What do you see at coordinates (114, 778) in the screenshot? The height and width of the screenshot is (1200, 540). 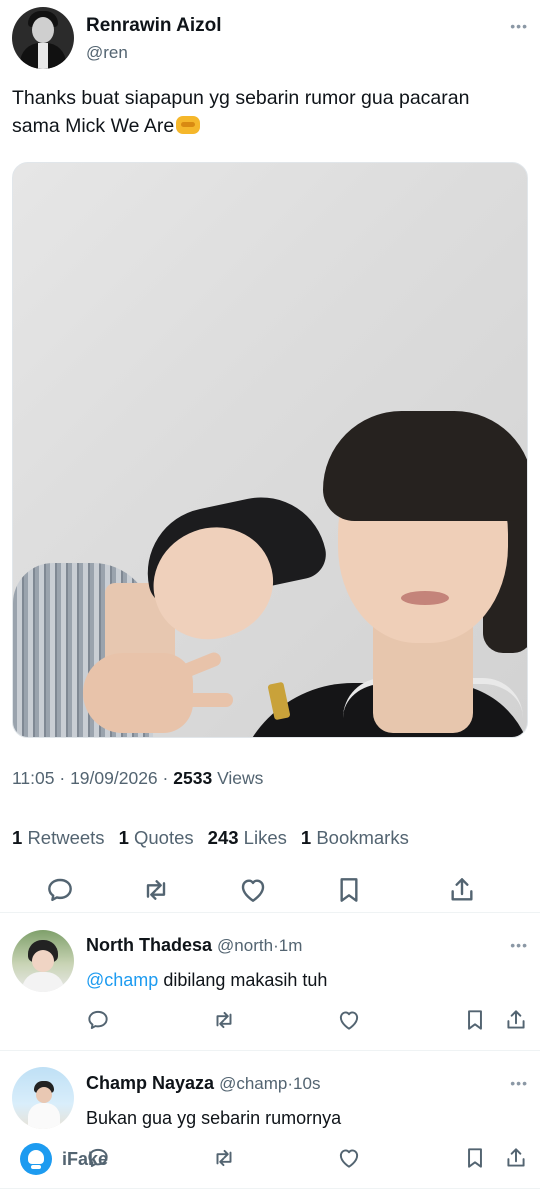 I see `tweet-date: 19/09/2026` at bounding box center [114, 778].